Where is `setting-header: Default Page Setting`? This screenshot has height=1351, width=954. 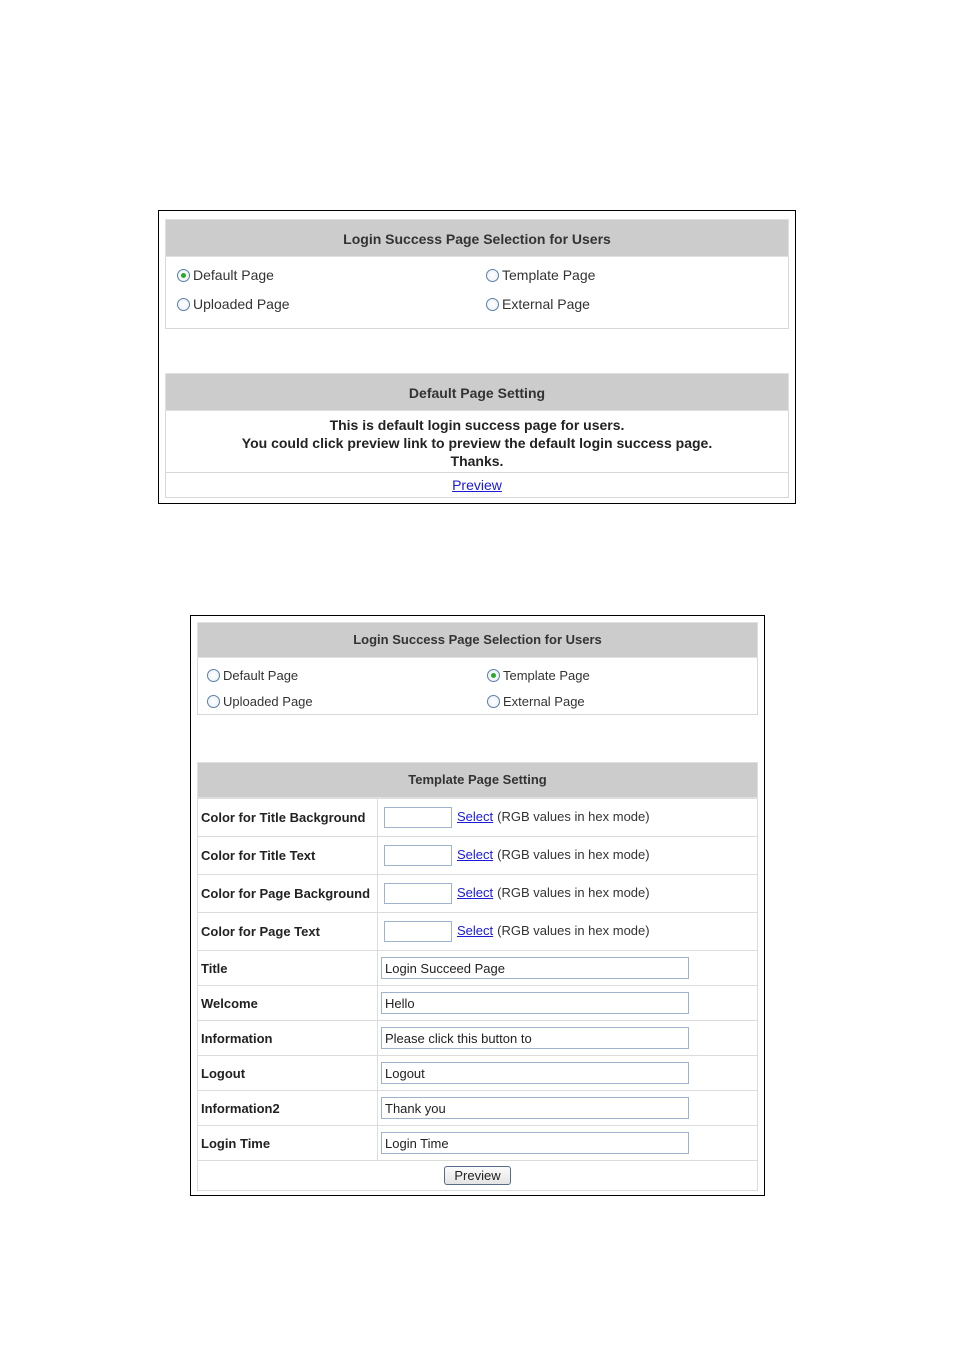
setting-header: Default Page Setting is located at coordinates (477, 392).